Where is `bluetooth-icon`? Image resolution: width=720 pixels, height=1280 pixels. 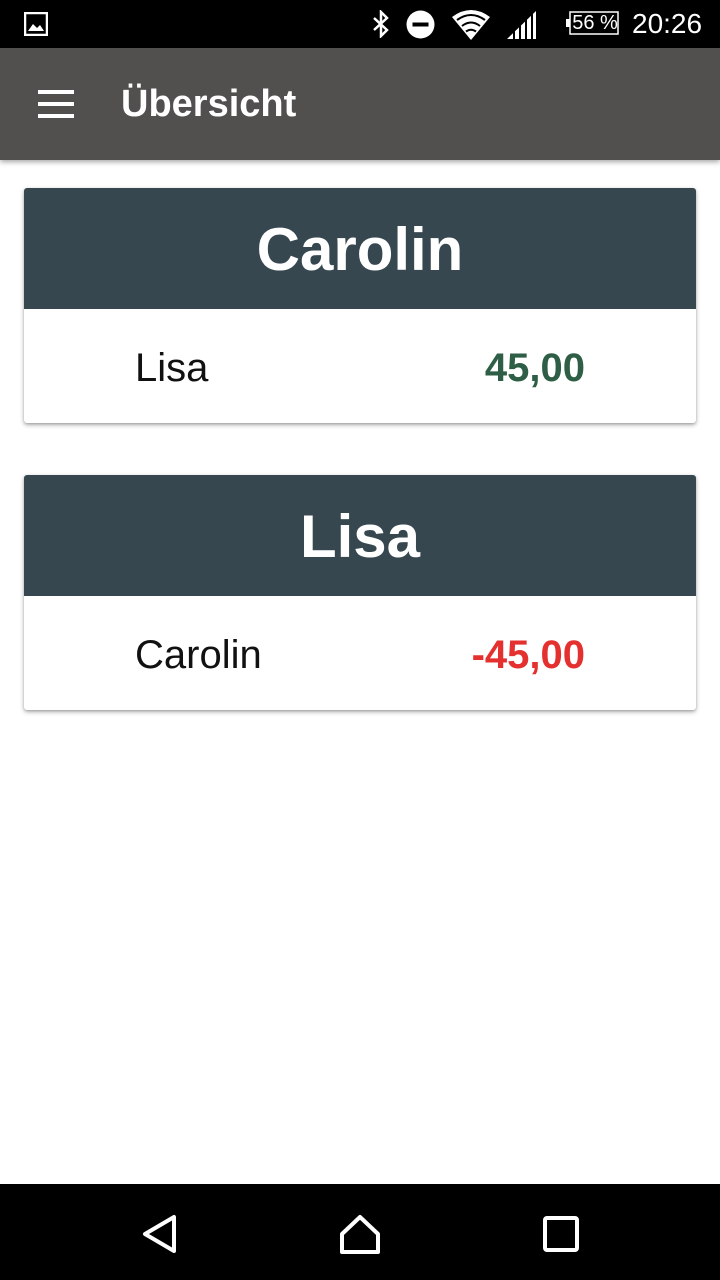 bluetooth-icon is located at coordinates (381, 24).